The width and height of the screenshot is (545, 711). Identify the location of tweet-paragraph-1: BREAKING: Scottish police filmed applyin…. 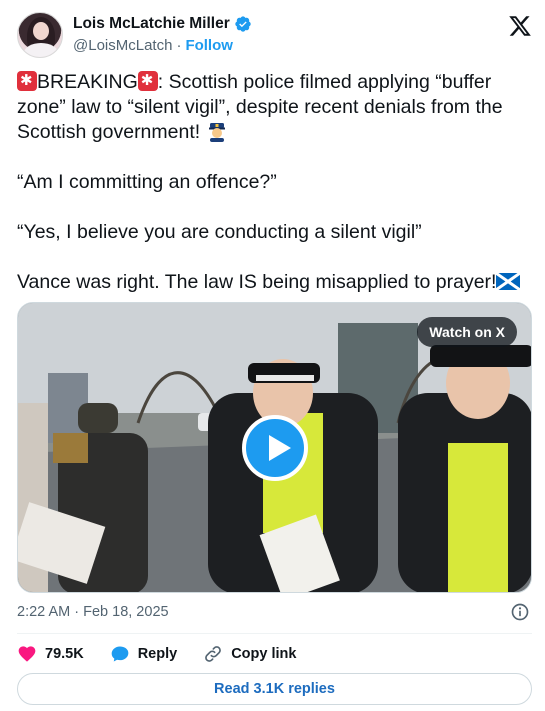
(274, 107).